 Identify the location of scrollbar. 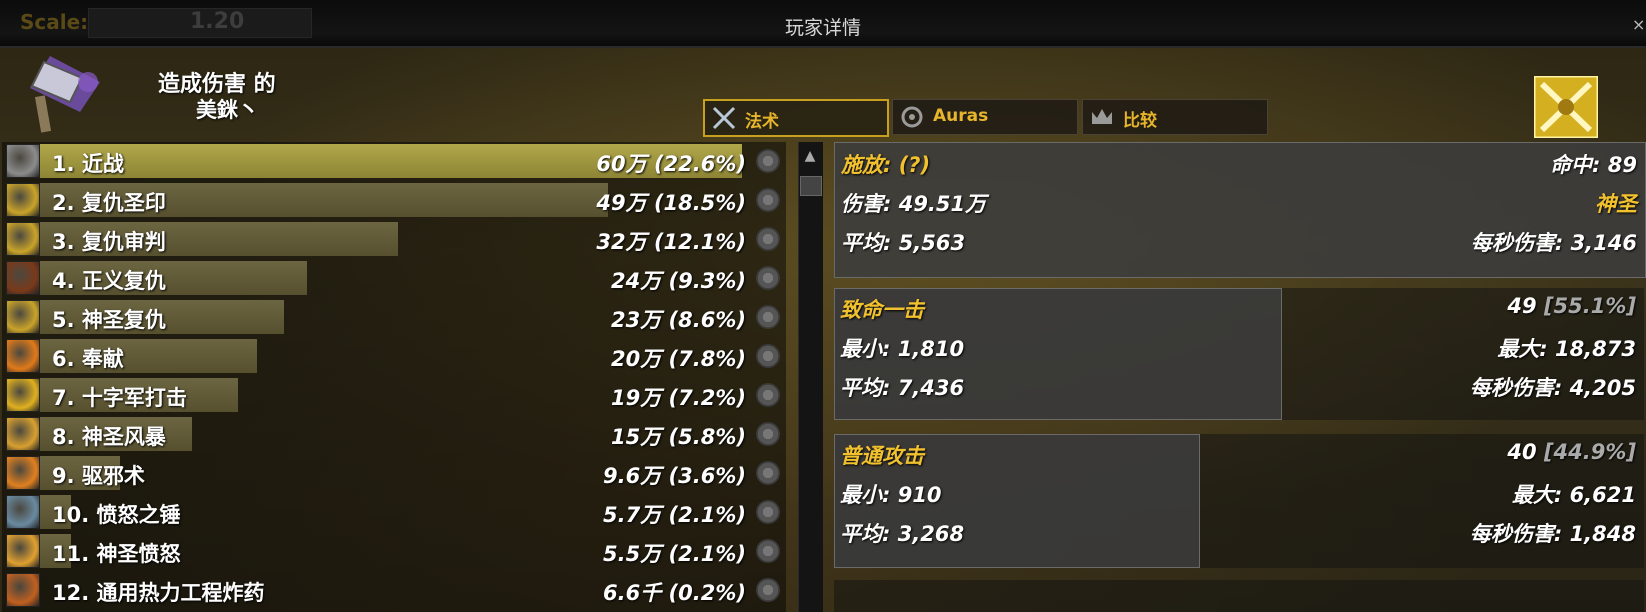
(810, 377).